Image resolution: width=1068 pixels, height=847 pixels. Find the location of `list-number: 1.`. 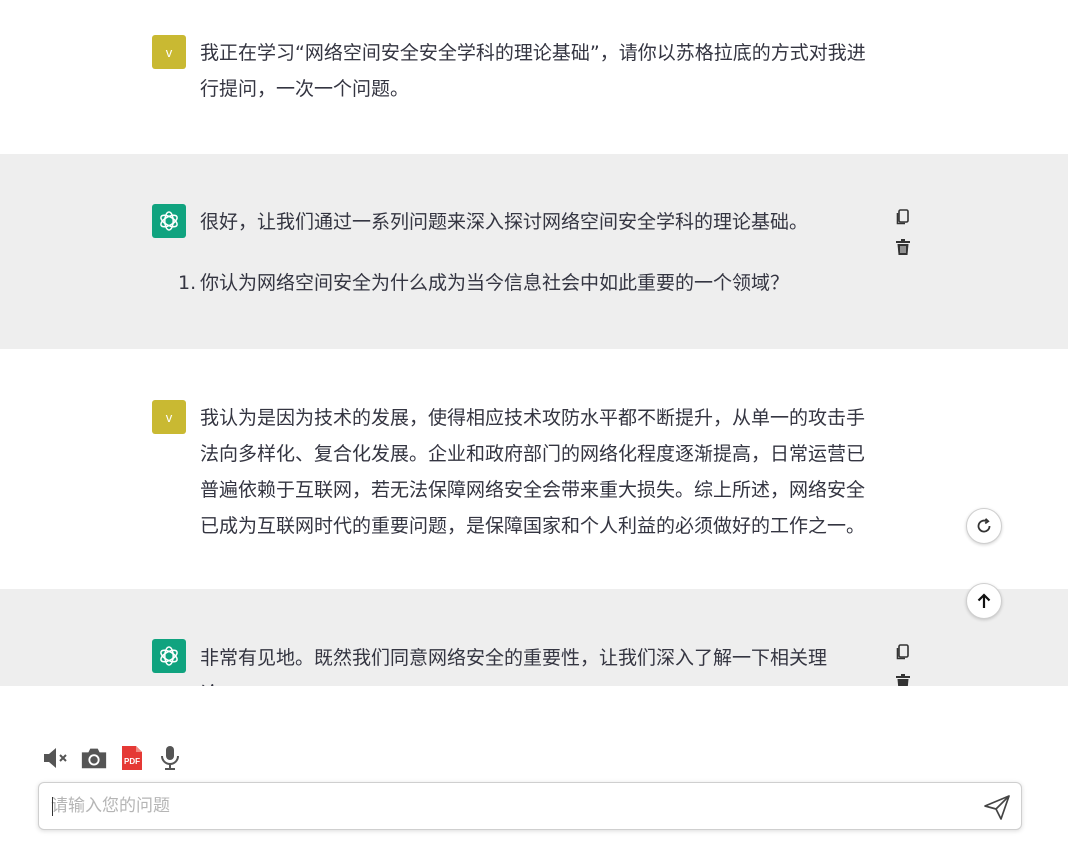

list-number: 1. is located at coordinates (187, 283).